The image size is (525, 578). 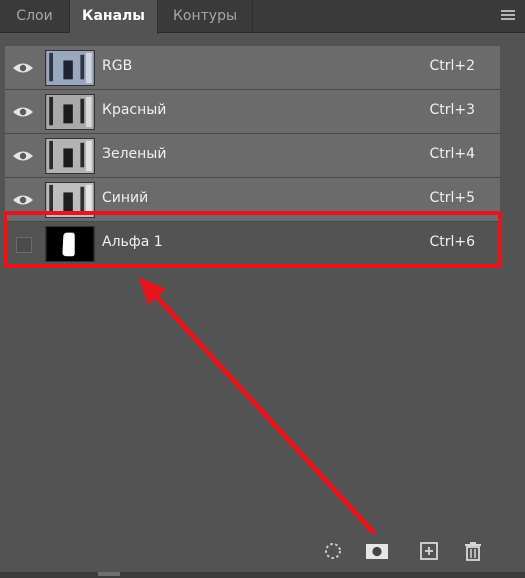 I want to click on channel-row-red: Красный Ctrl+3, so click(x=252, y=112).